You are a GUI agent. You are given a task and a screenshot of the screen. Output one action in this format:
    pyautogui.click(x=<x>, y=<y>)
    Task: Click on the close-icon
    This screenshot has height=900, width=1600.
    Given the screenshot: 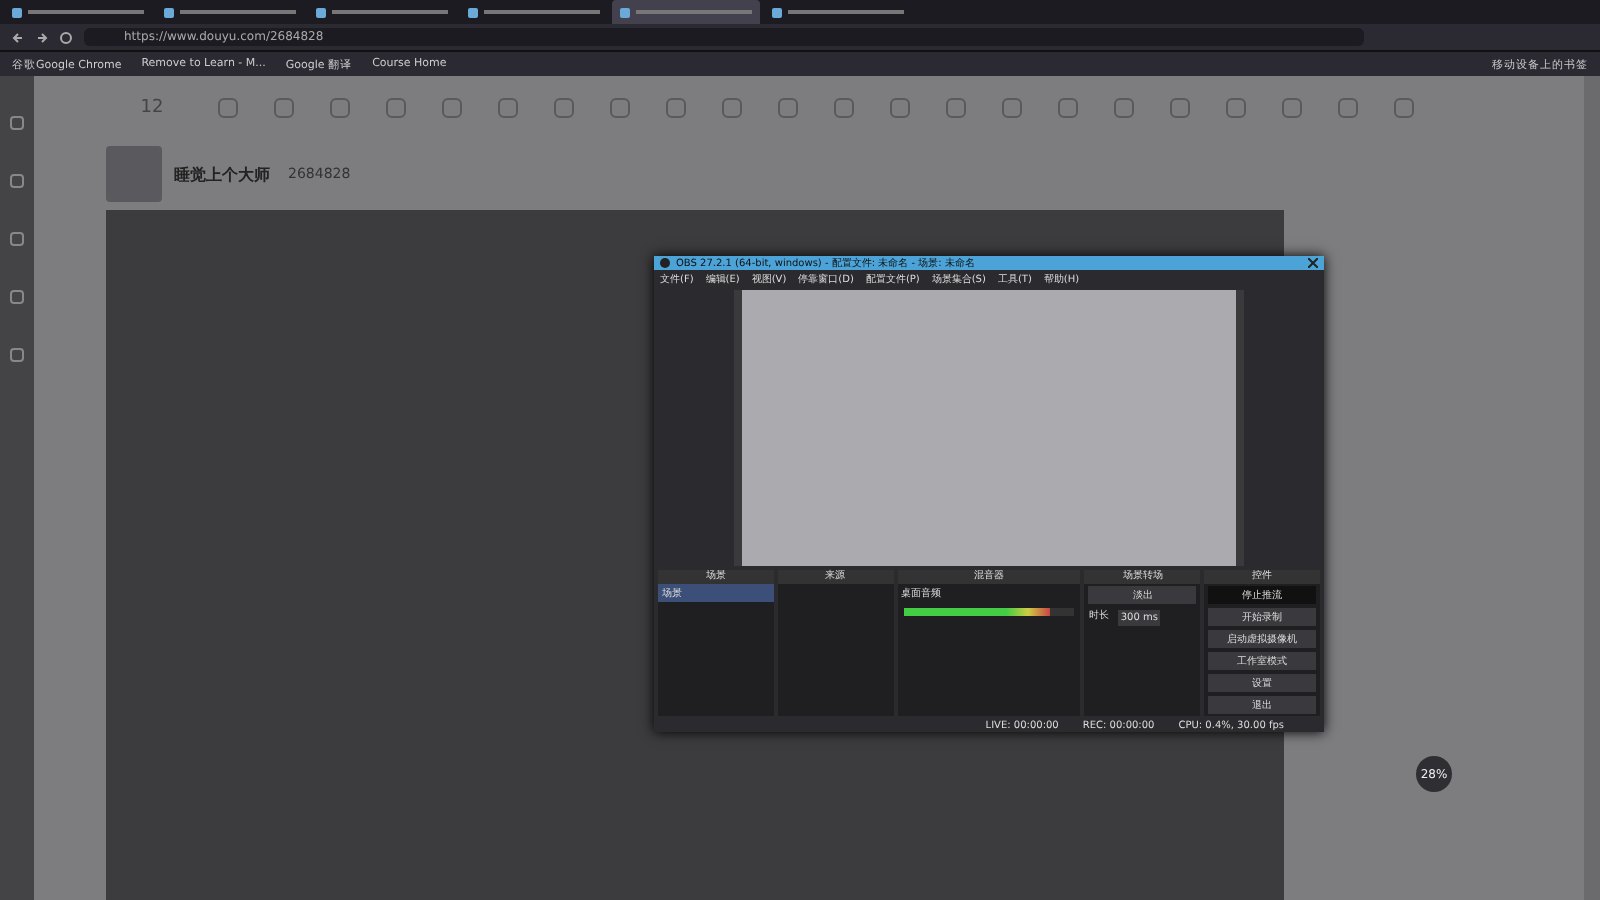 What is the action you would take?
    pyautogui.click(x=1313, y=263)
    